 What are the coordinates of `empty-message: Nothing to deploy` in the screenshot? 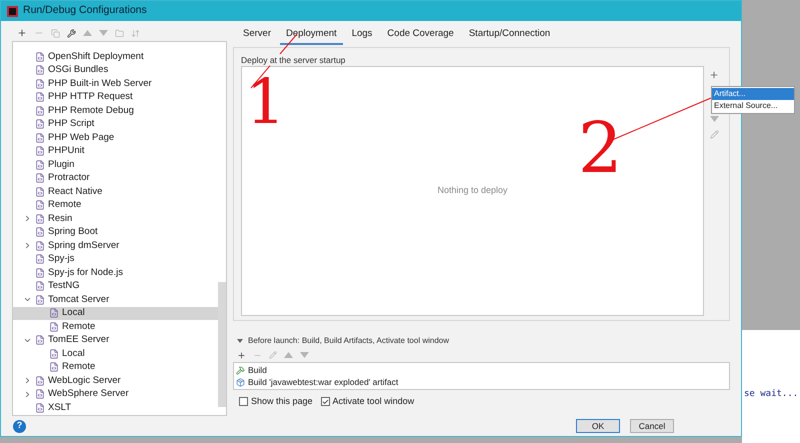 It's located at (472, 191).